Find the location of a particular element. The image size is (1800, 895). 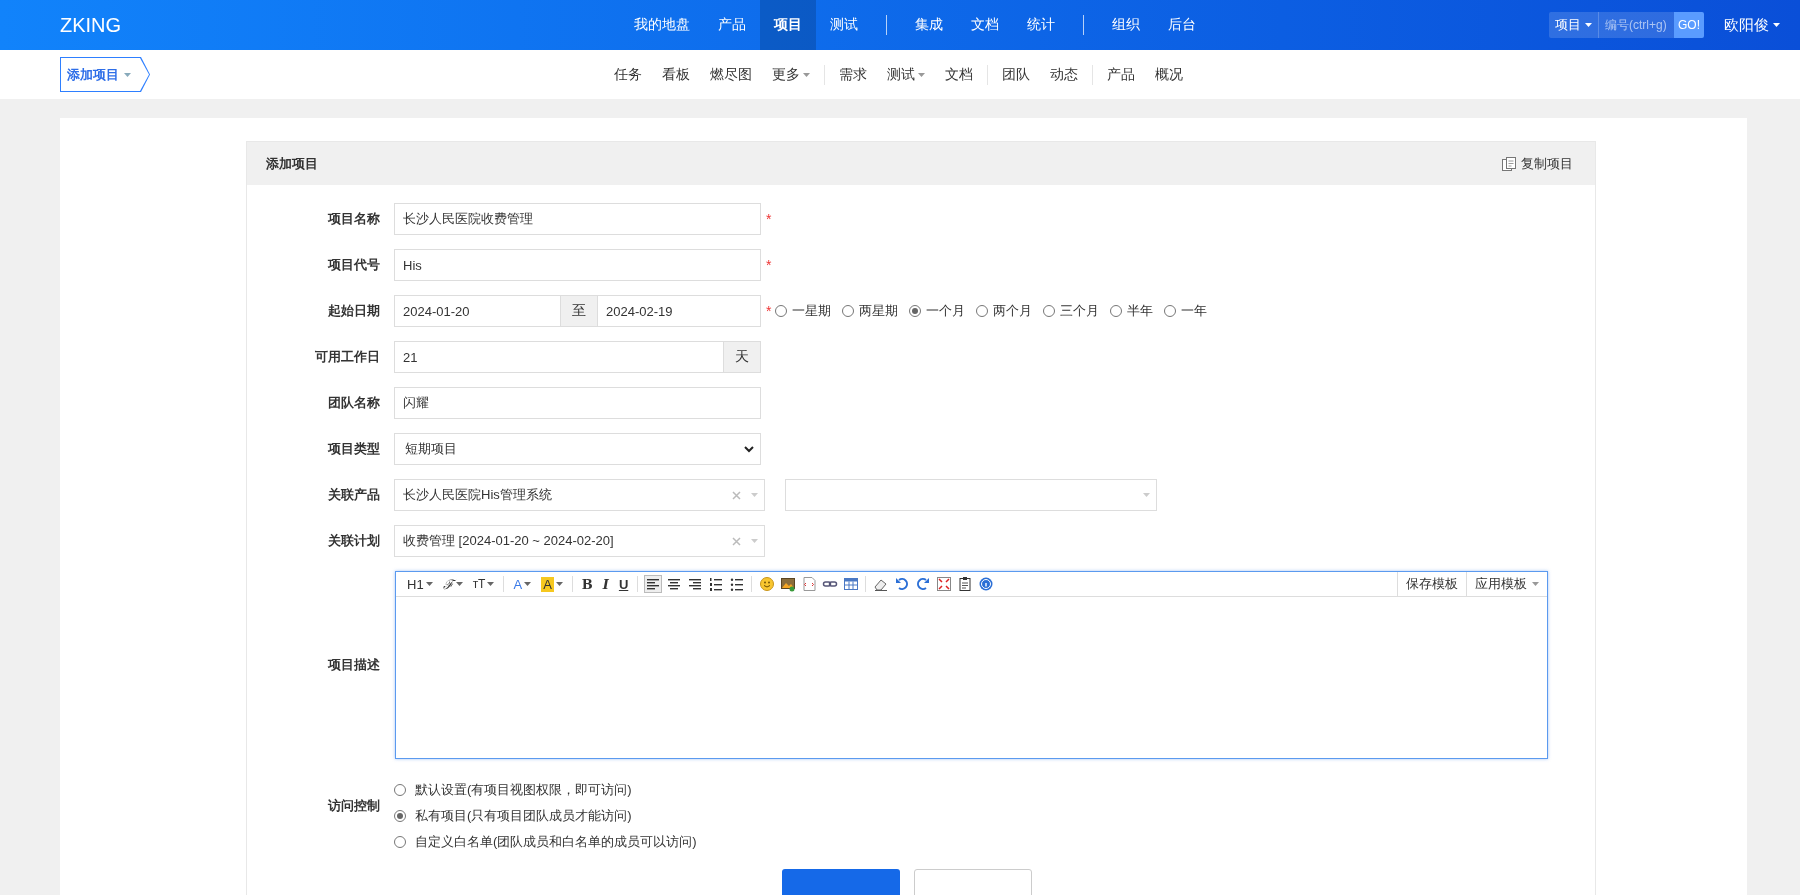

sub-nav-link: 燃尽图 is located at coordinates (731, 74).